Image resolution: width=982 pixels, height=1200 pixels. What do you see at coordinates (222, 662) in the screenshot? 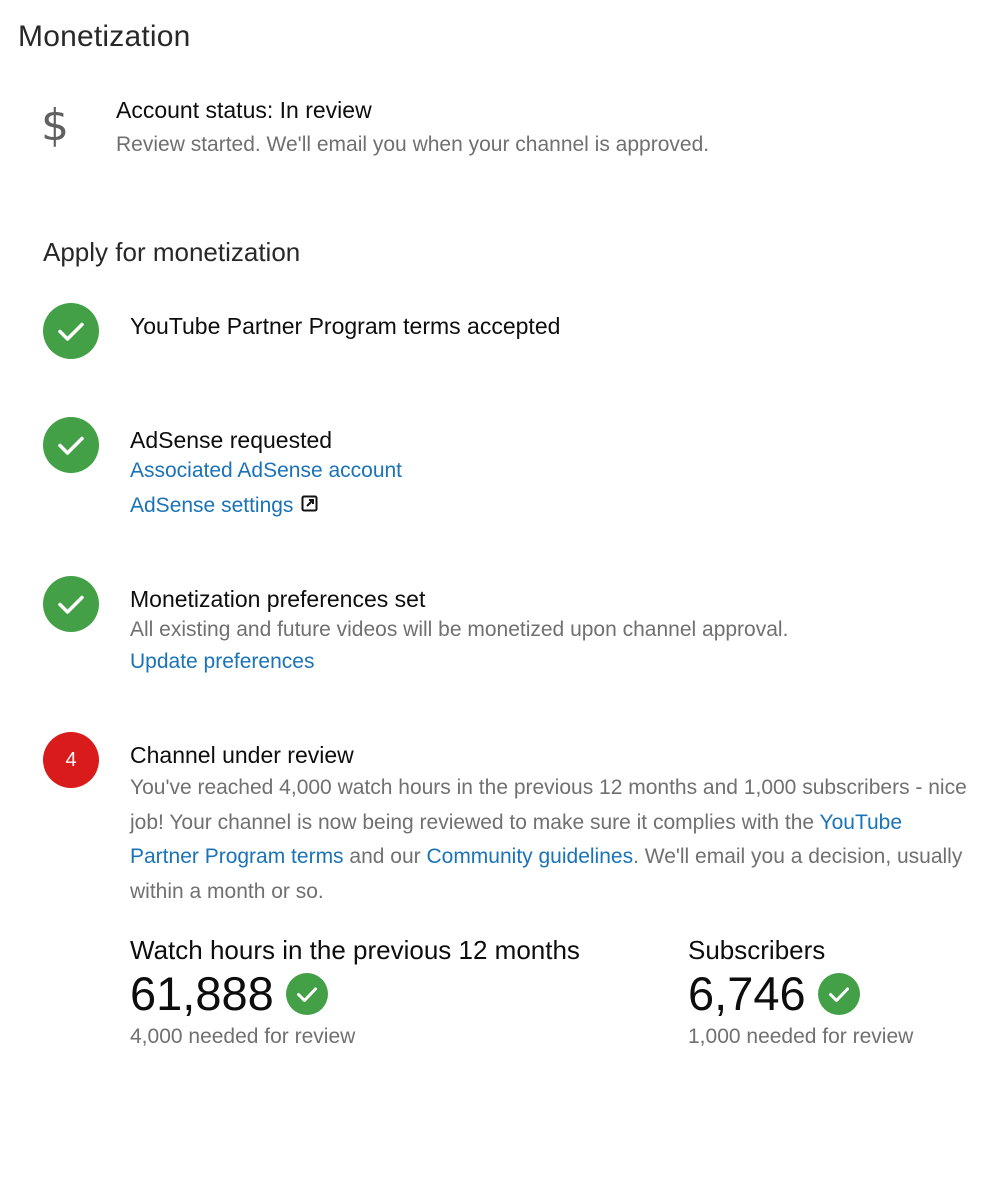
I see `update-preferences-link: Update preferences` at bounding box center [222, 662].